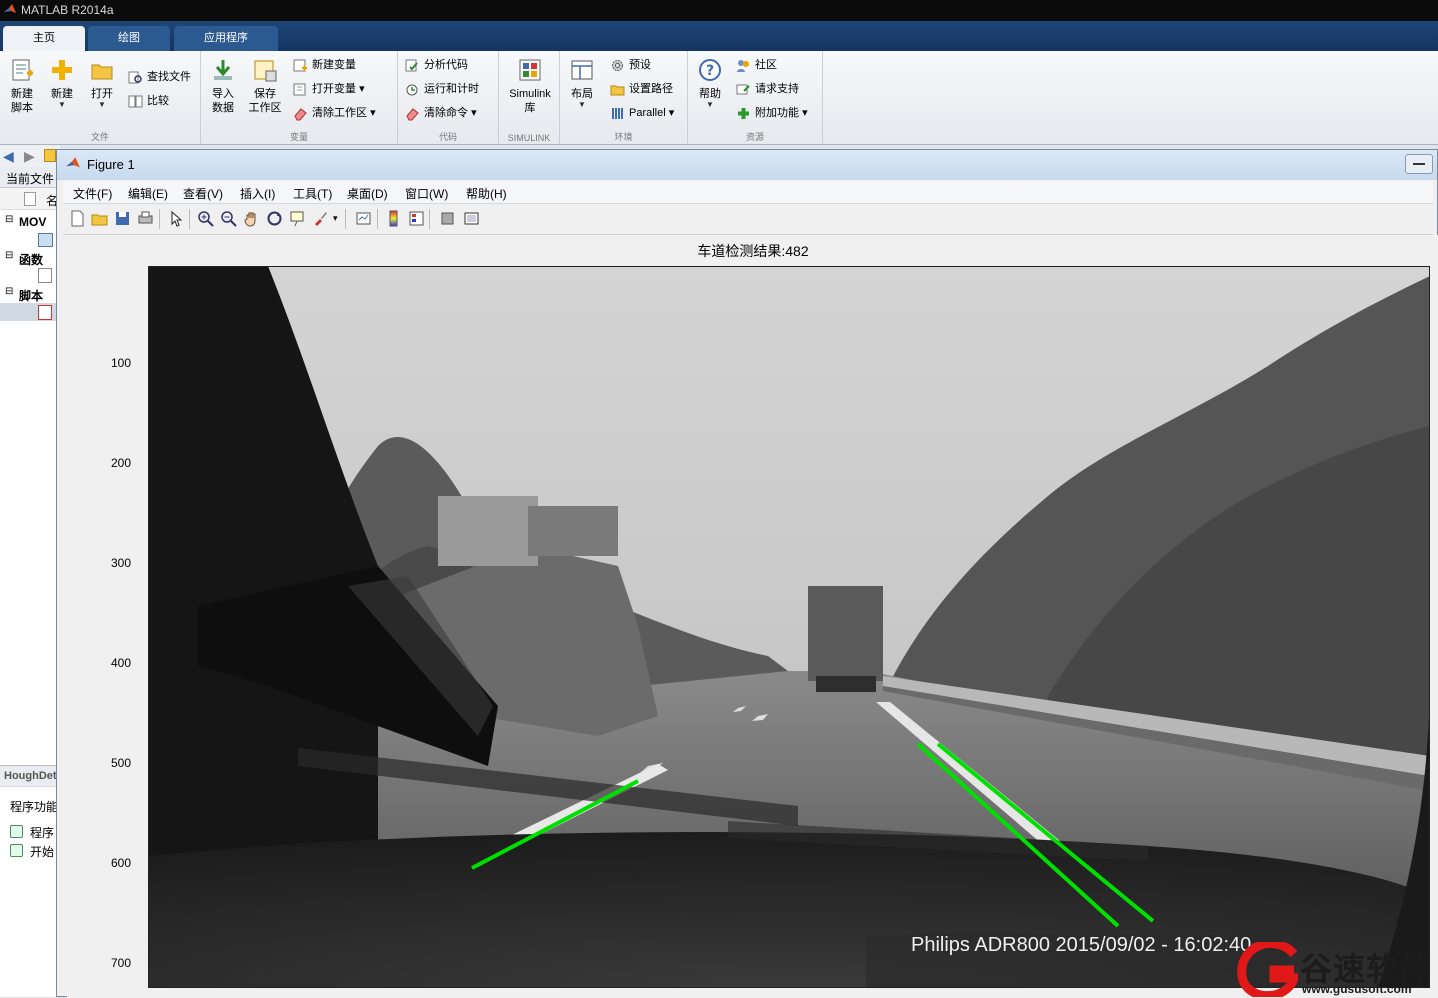 This screenshot has height=998, width=1438. I want to click on new-variable-button: 新建变量, so click(324, 65).